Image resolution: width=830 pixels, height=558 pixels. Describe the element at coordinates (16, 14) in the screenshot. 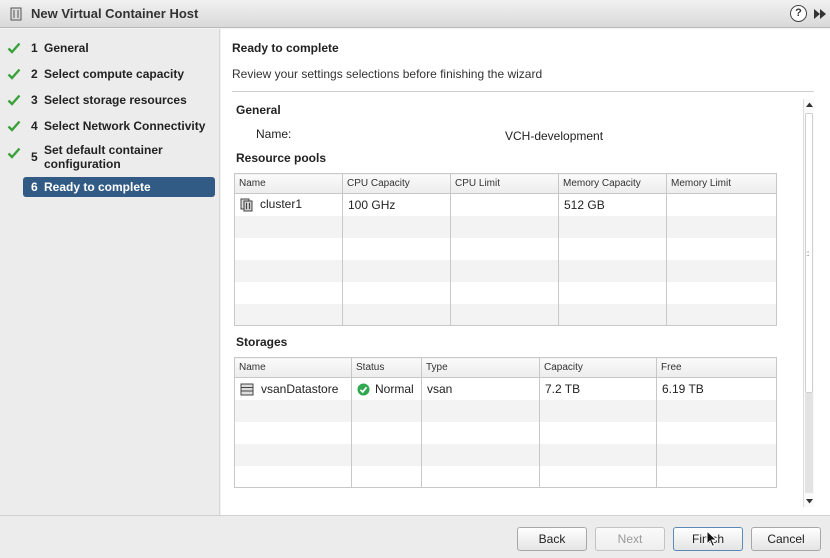

I see `container-host-icon` at that location.